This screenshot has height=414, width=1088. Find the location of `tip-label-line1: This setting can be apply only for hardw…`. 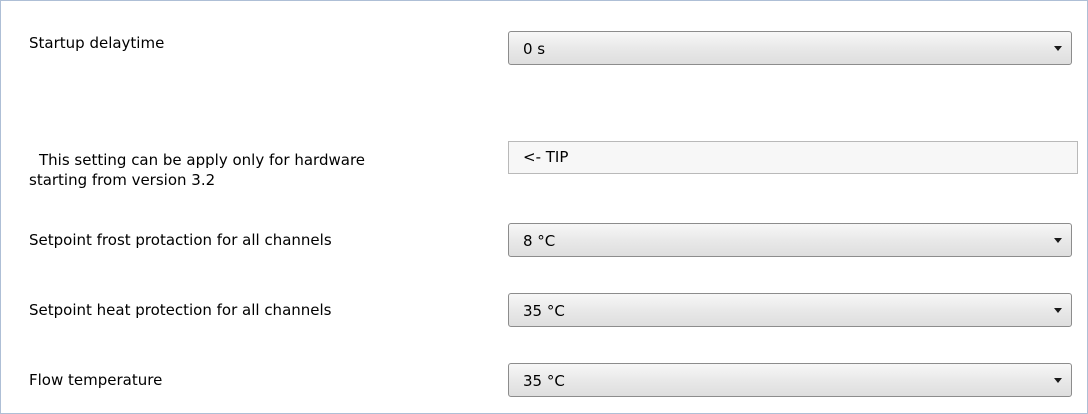

tip-label-line1: This setting can be apply only for hardw… is located at coordinates (202, 160).